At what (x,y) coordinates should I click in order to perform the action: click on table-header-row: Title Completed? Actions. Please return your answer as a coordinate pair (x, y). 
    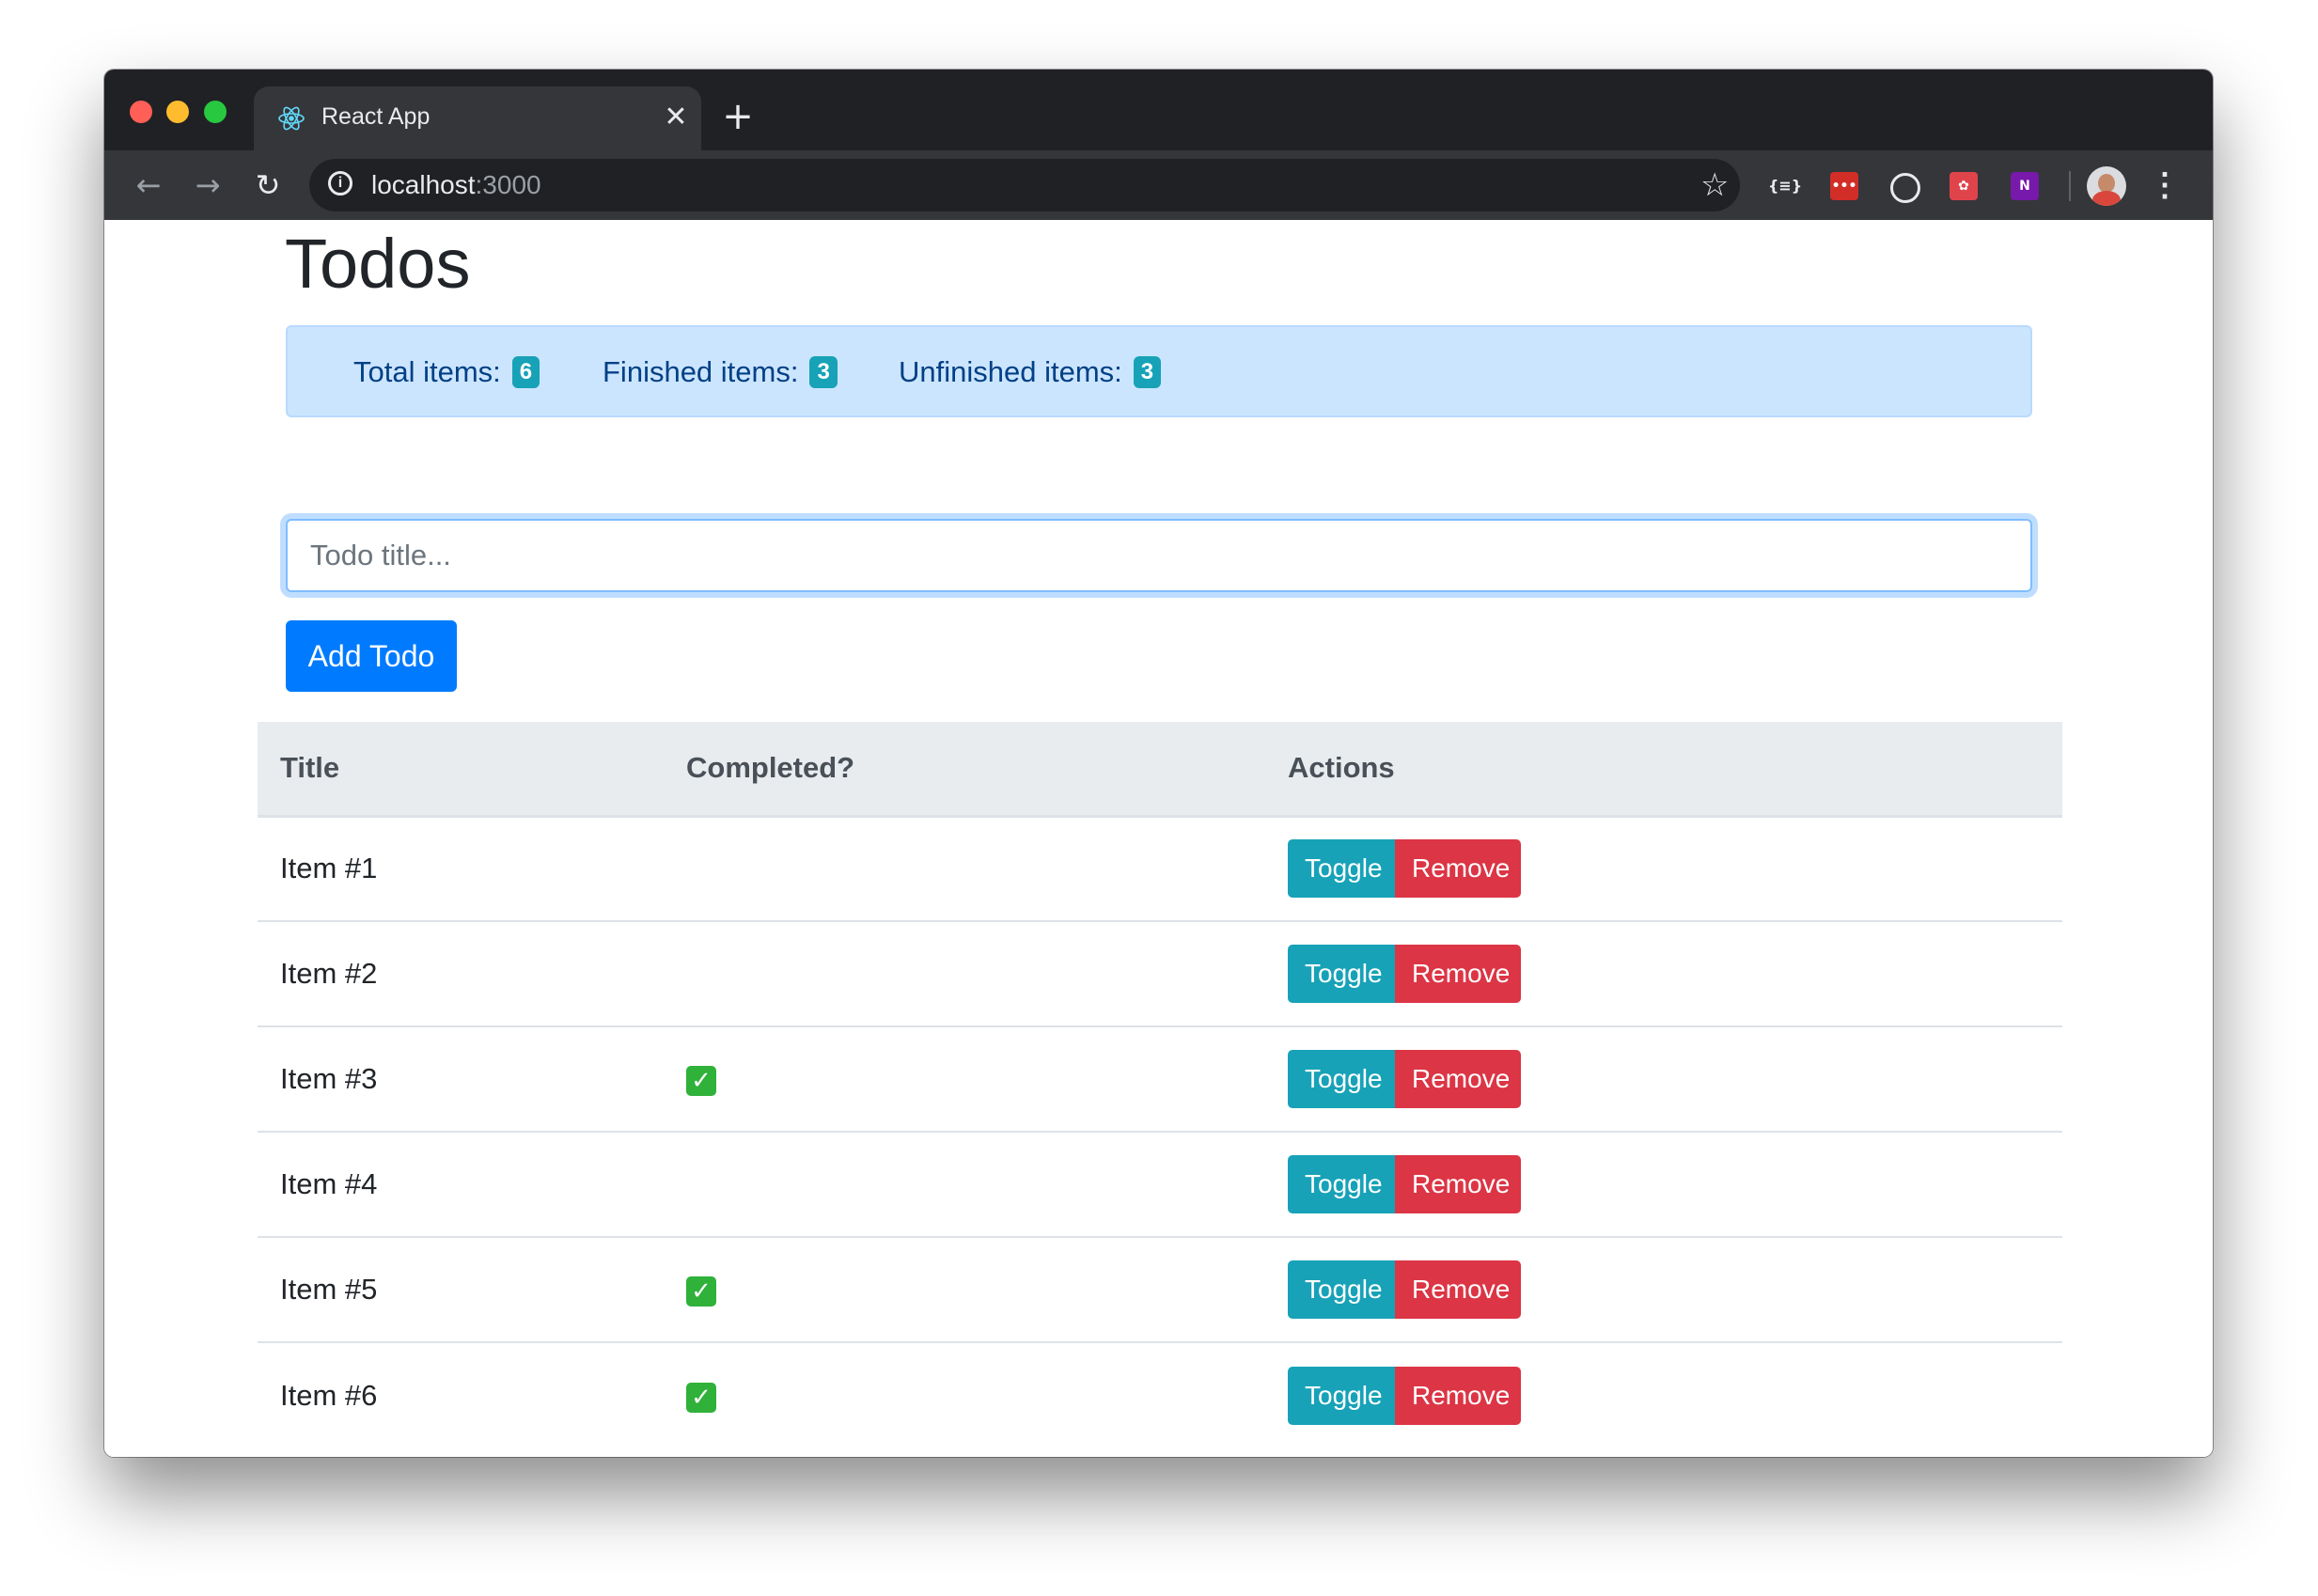
    Looking at the image, I should click on (1160, 770).